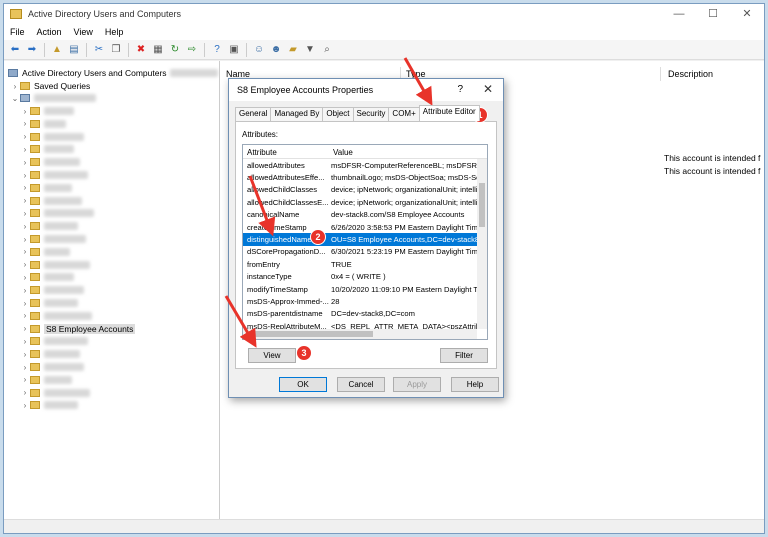 This screenshot has width=768, height=537. Describe the element at coordinates (404, 114) in the screenshot. I see `tab-com-plus: COM+` at that location.